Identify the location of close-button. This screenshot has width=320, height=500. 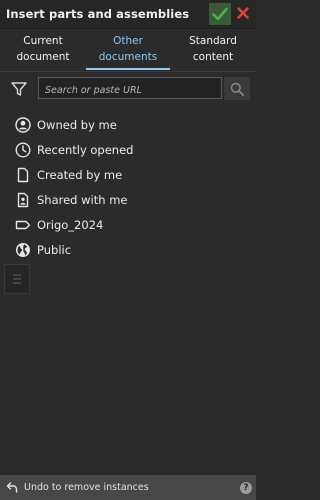
(243, 13).